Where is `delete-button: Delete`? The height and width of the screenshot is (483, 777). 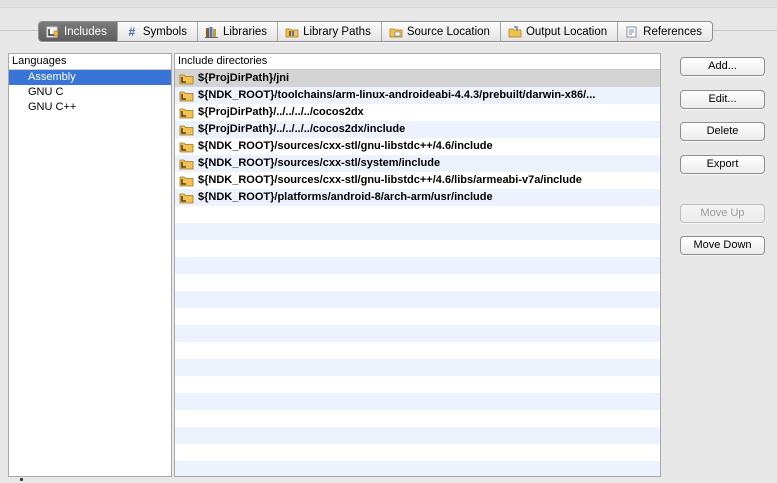
delete-button: Delete is located at coordinates (722, 131).